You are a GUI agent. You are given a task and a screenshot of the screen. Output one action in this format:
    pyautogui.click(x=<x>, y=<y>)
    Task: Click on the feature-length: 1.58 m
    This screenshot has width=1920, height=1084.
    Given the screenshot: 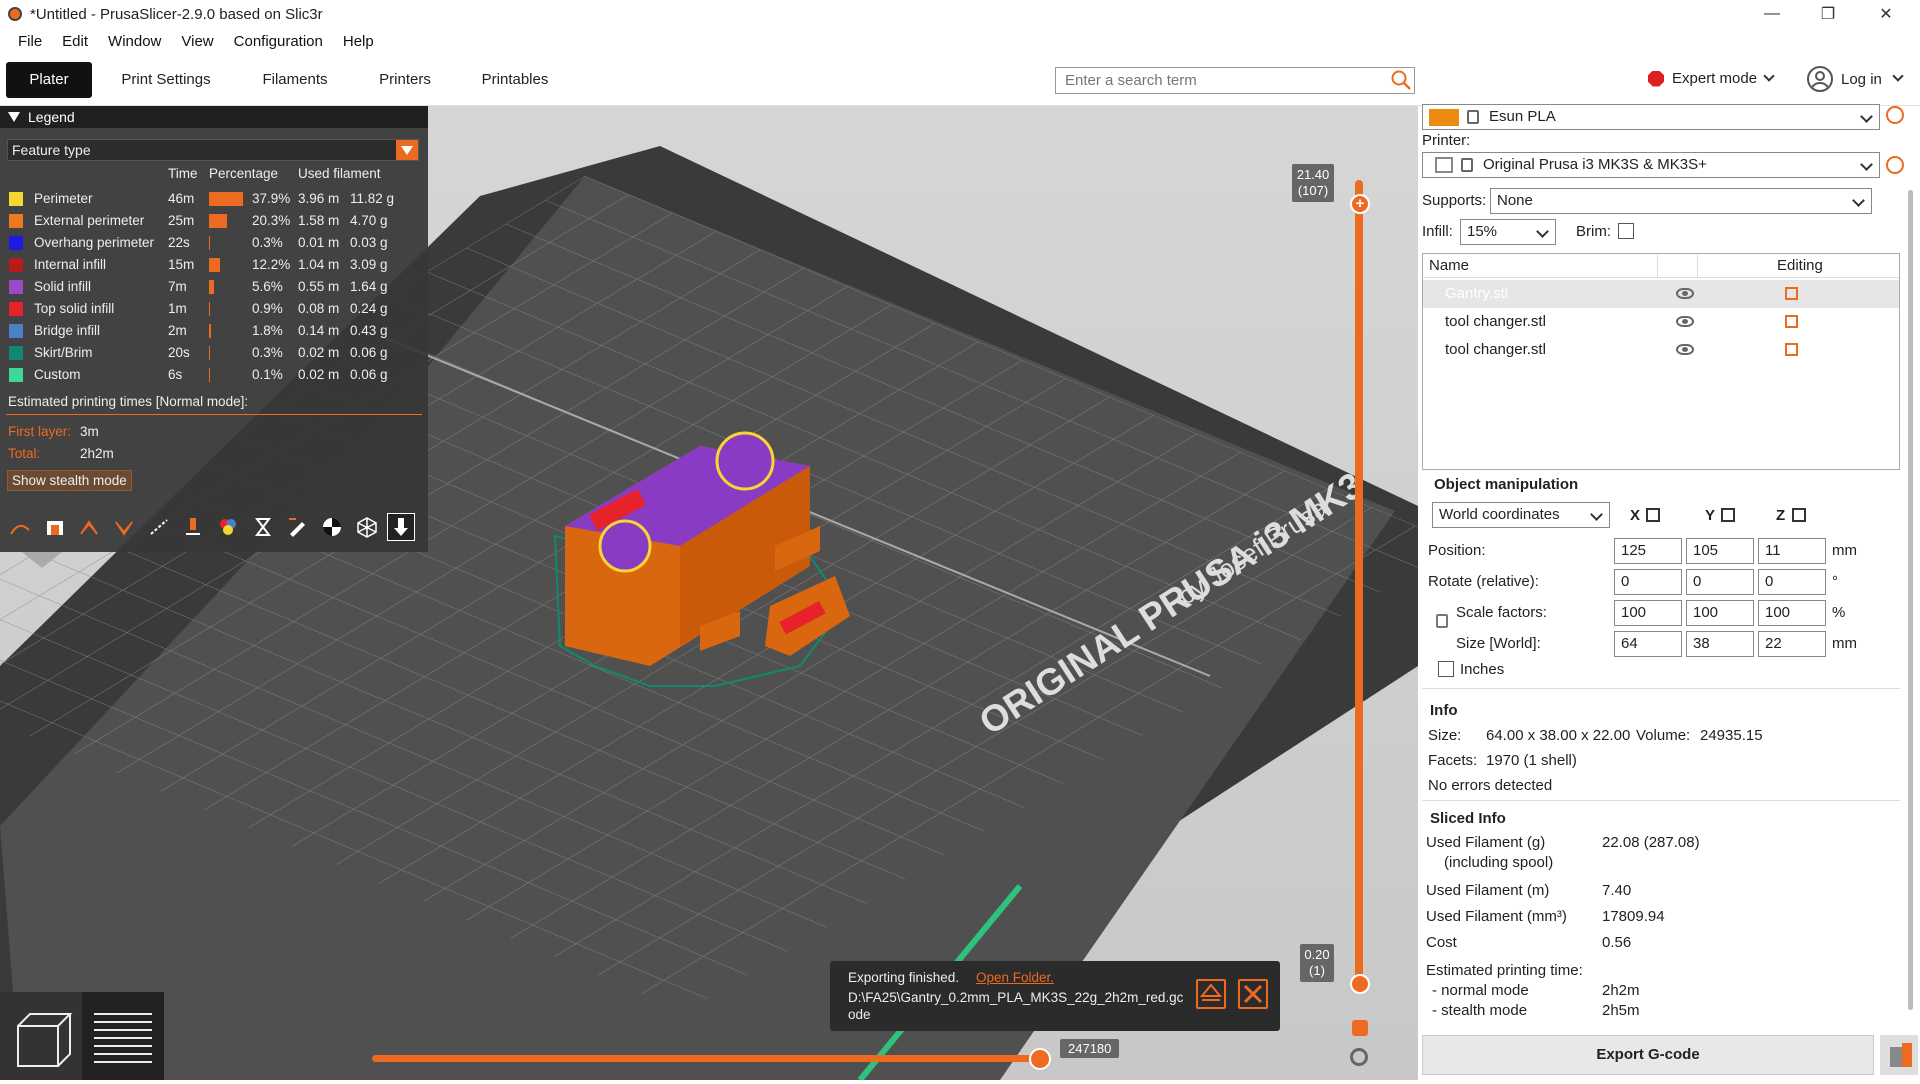 What is the action you would take?
    pyautogui.click(x=319, y=220)
    